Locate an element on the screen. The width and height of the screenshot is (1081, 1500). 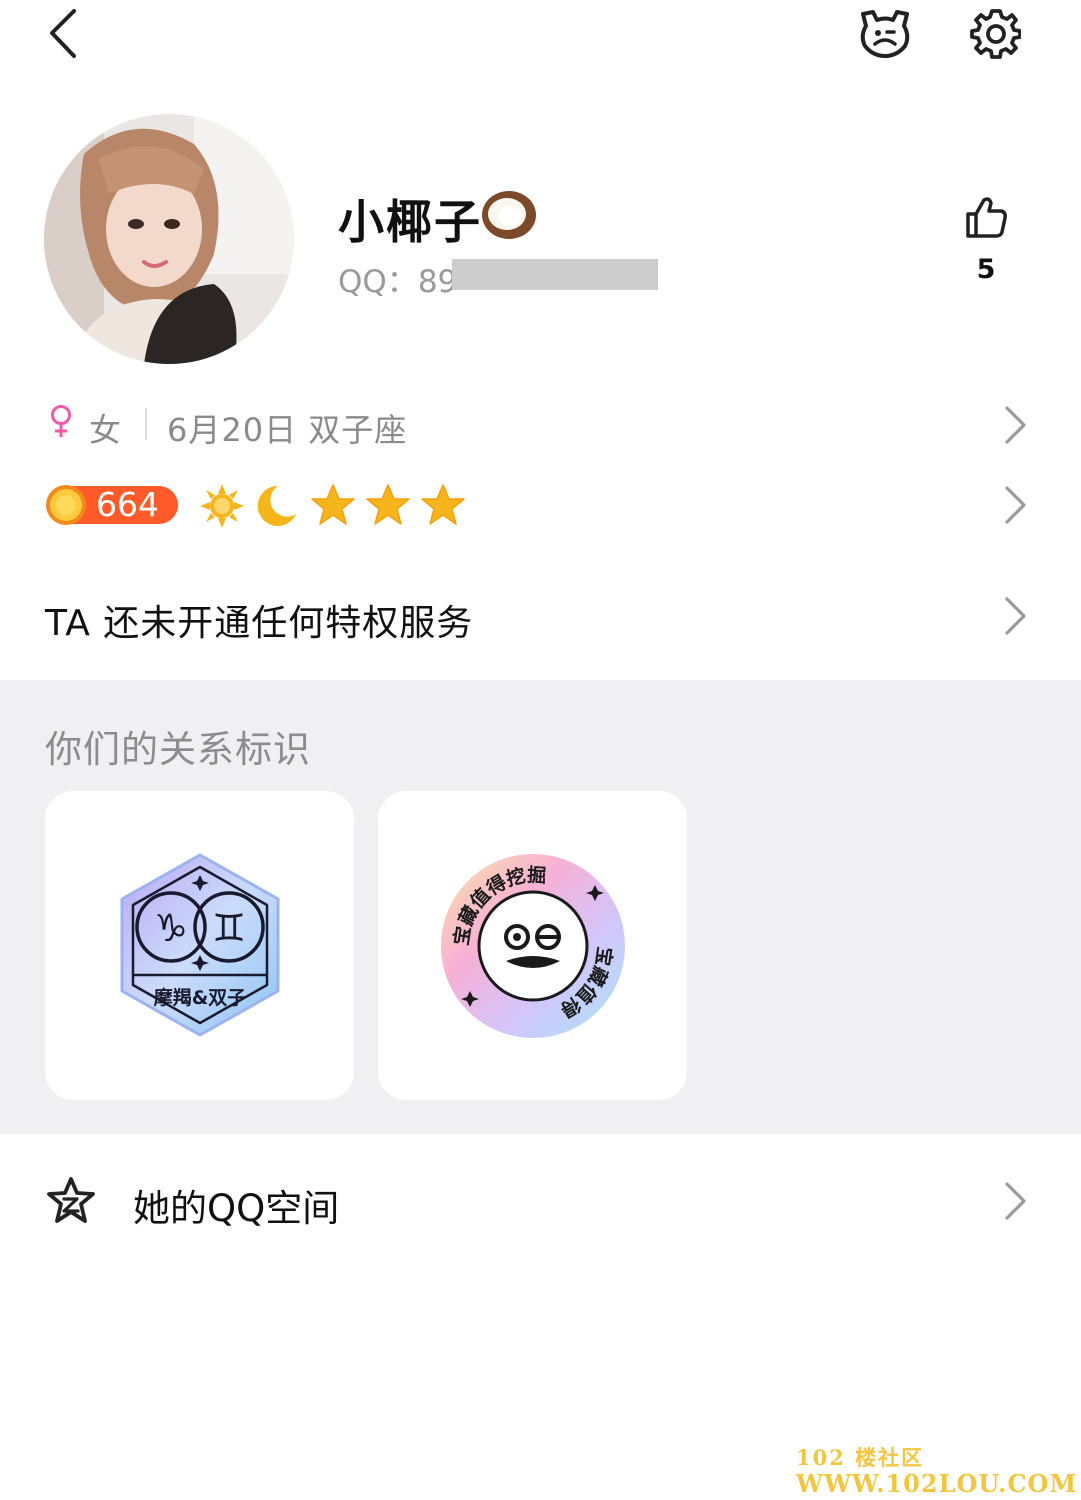
level-value: 664 is located at coordinates (127, 504).